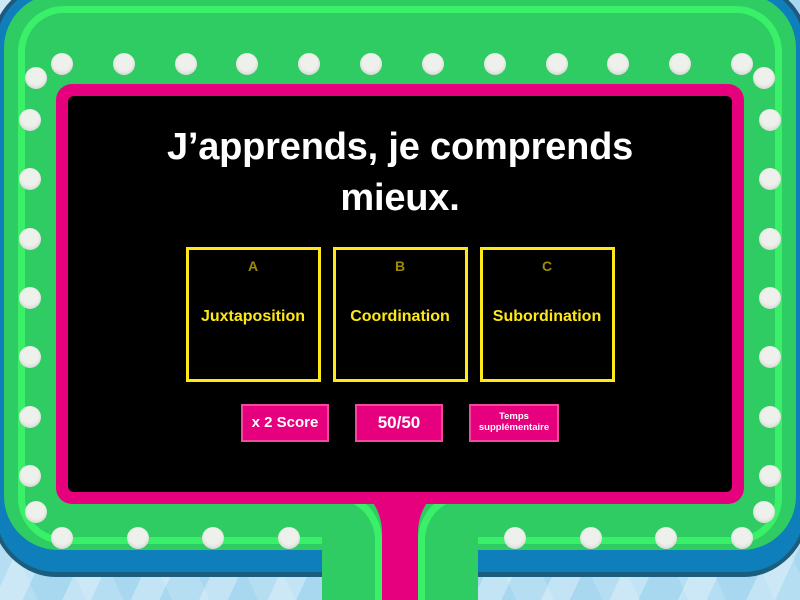  What do you see at coordinates (36, 512) in the screenshot?
I see `marquee-light-corner-bl` at bounding box center [36, 512].